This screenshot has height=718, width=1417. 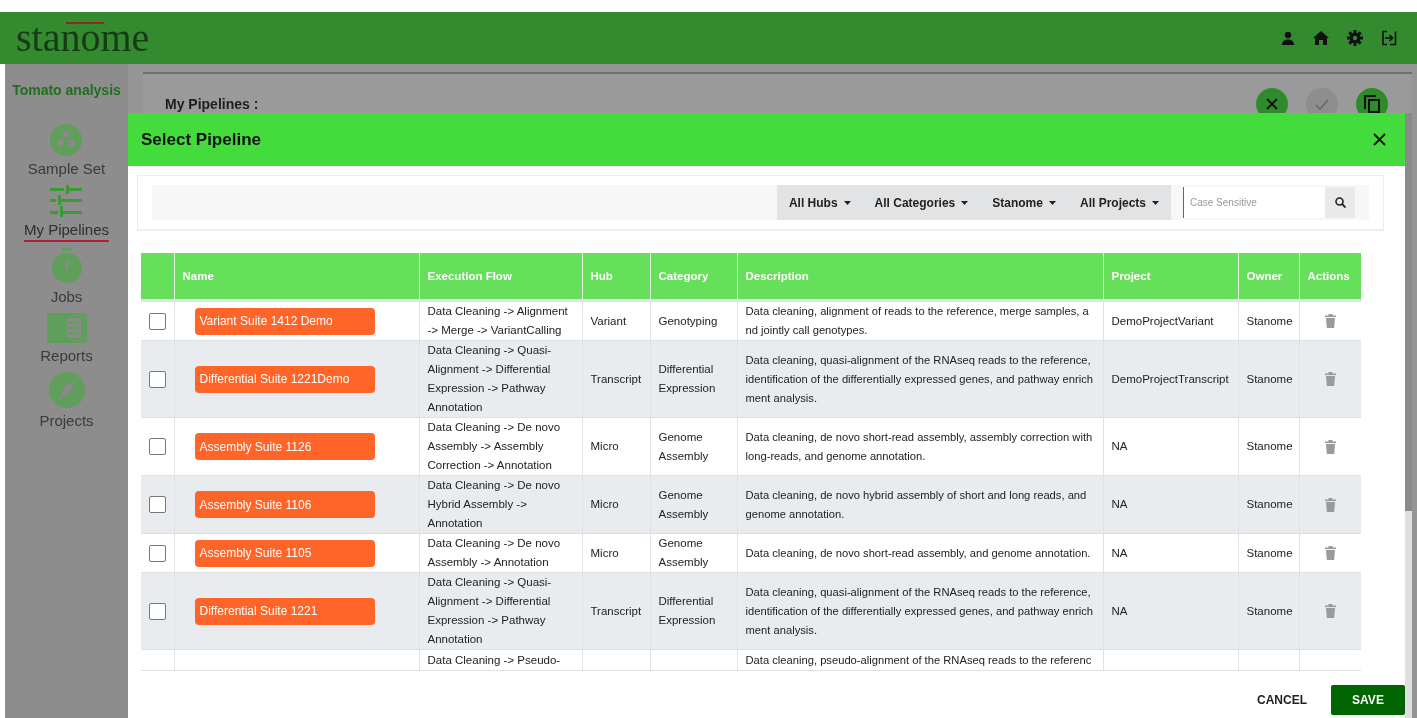 What do you see at coordinates (1408, 312) in the screenshot?
I see `scrollbar-thumb` at bounding box center [1408, 312].